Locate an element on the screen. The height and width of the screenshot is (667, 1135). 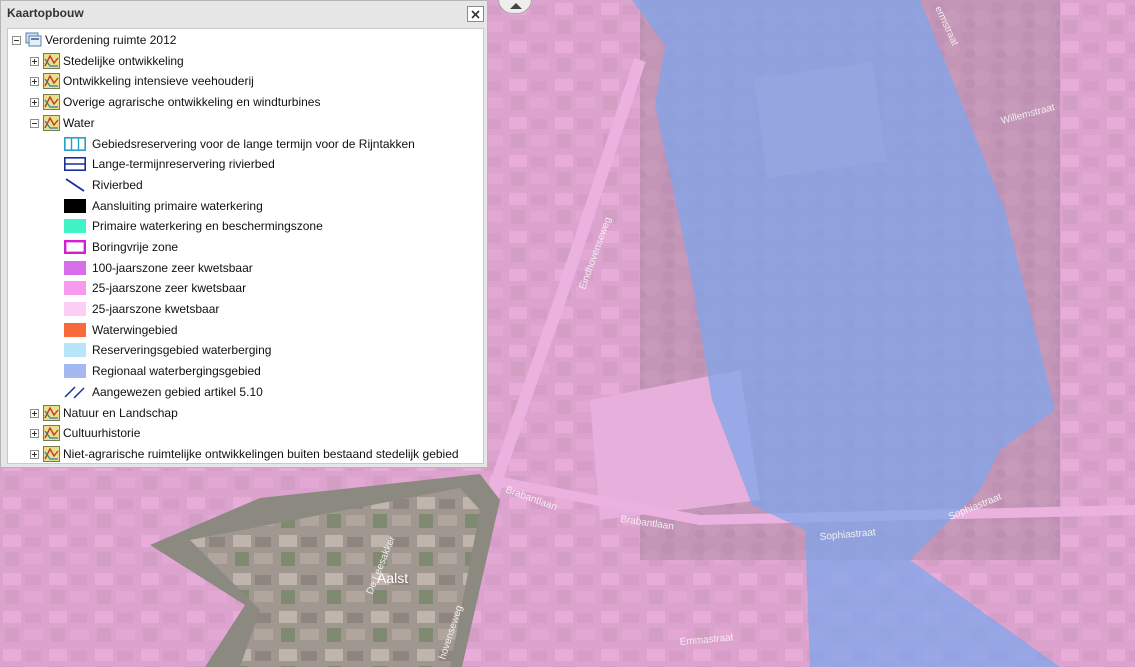
tree-item-label: 25-jaarszone kwetsbaar is located at coordinates (156, 309).